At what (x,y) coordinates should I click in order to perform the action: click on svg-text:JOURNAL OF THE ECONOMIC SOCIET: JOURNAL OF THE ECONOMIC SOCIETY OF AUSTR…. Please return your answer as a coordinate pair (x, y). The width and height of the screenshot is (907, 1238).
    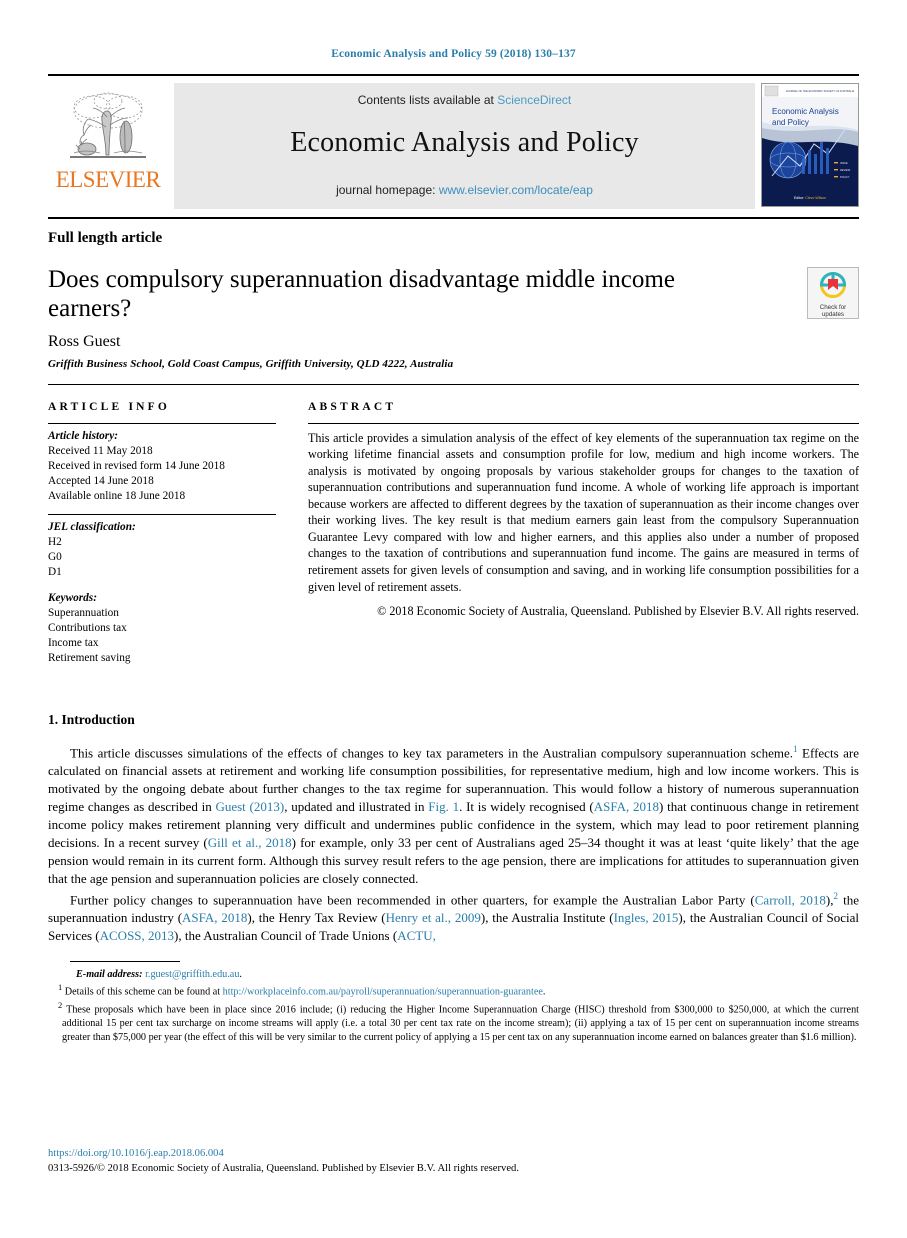
    Looking at the image, I should click on (820, 91).